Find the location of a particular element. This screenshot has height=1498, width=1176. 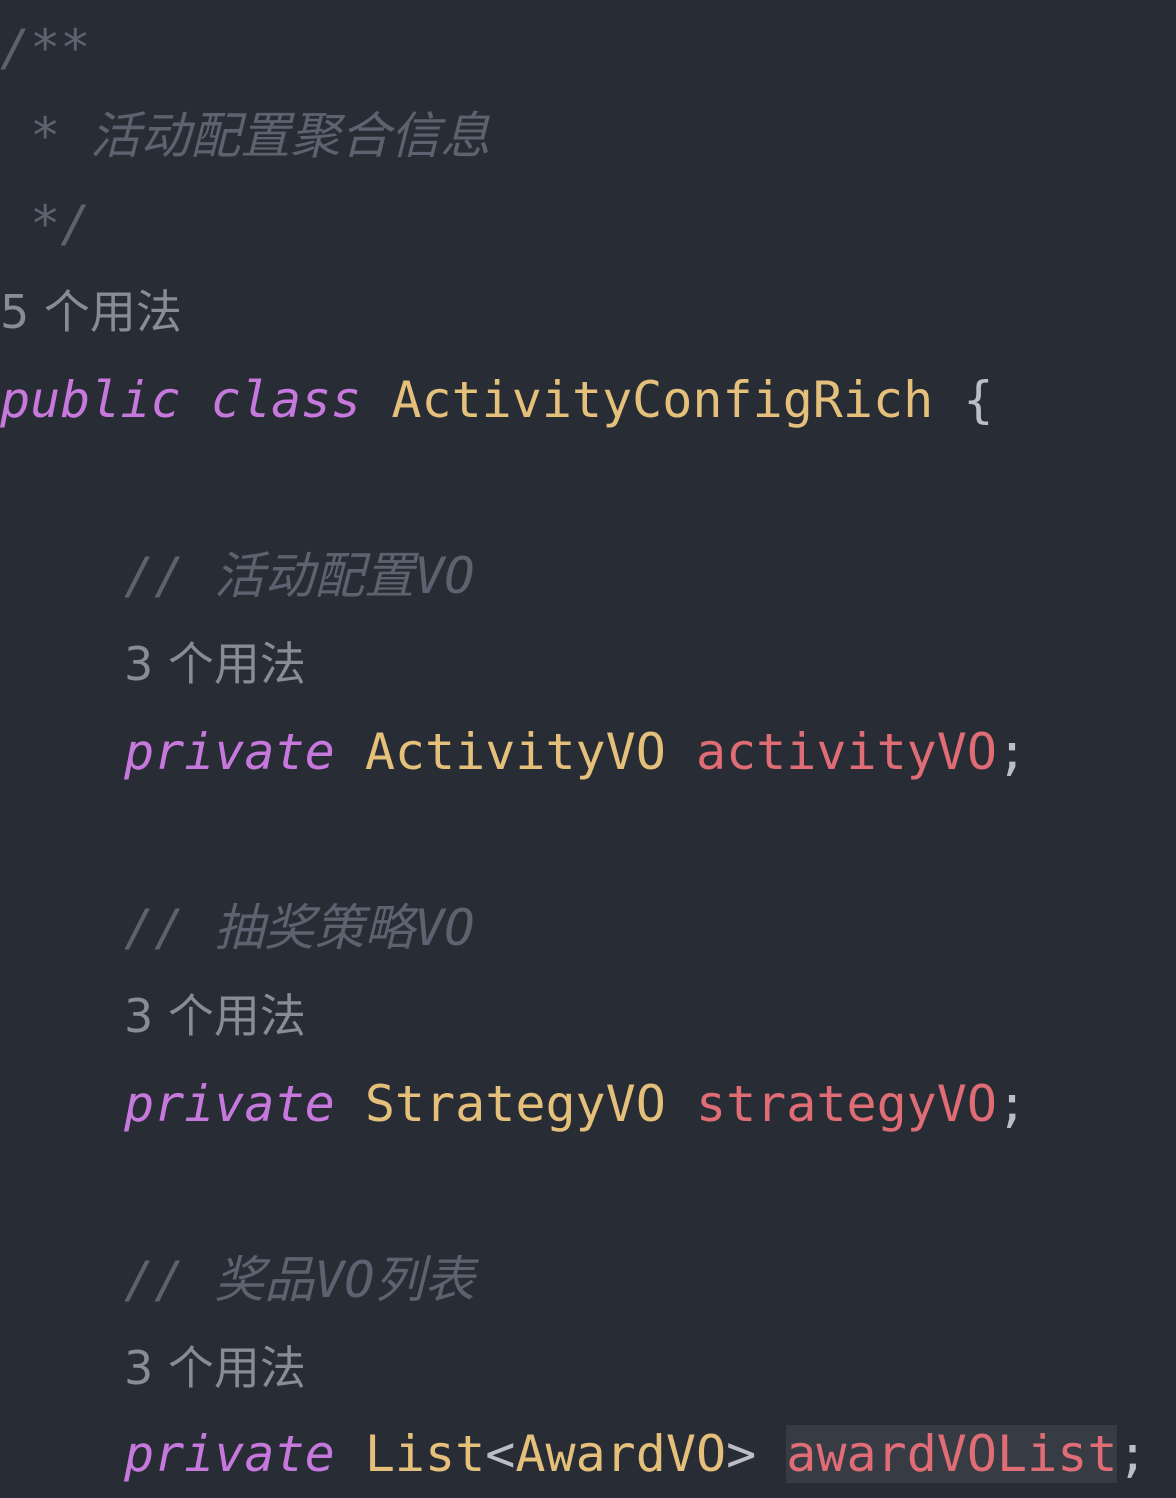

field-comment: // 抽奖策略VO is located at coordinates (299, 928).